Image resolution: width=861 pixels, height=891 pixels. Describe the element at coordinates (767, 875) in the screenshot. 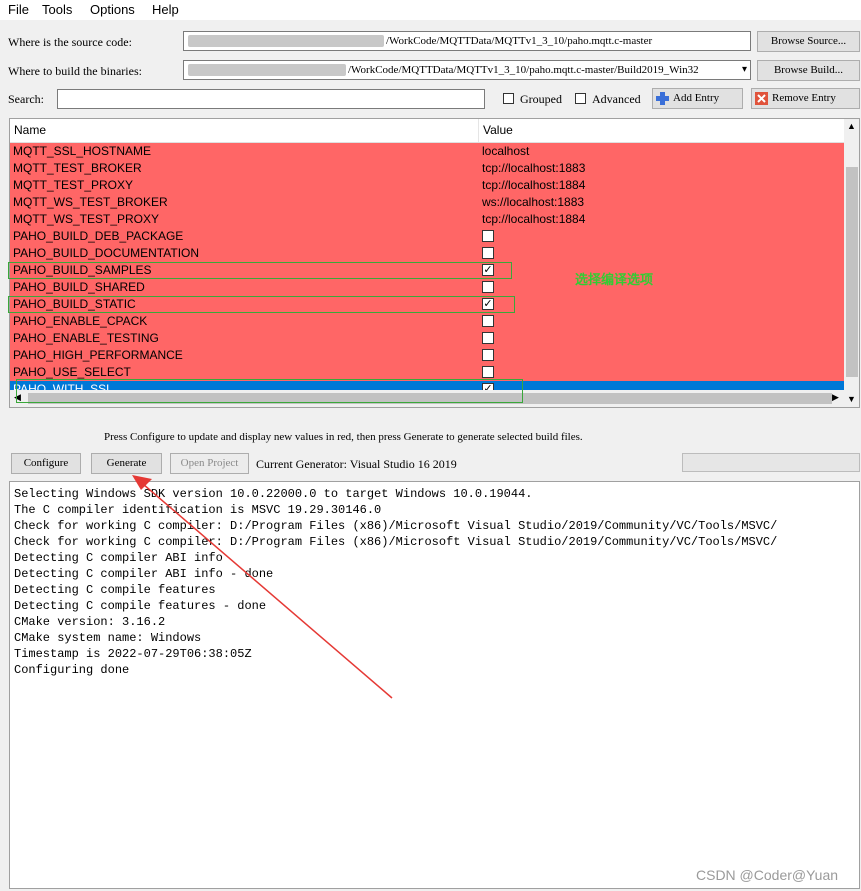

I see `watermark: CSDN @Coder@Yuan` at that location.